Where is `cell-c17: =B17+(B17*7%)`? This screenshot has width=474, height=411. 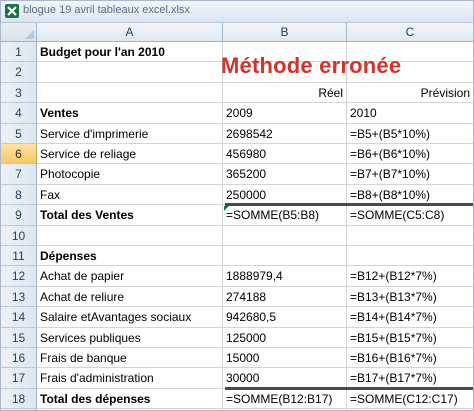 cell-c17: =B17+(B17*7%) is located at coordinates (410, 378).